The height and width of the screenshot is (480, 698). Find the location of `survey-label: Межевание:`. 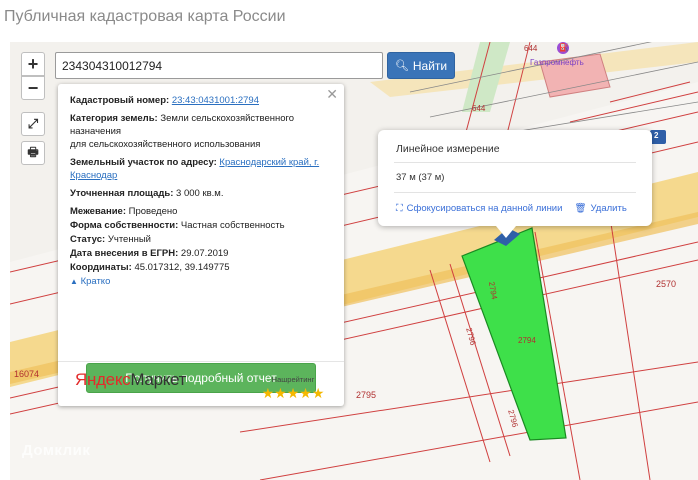

survey-label: Межевание: is located at coordinates (98, 211).